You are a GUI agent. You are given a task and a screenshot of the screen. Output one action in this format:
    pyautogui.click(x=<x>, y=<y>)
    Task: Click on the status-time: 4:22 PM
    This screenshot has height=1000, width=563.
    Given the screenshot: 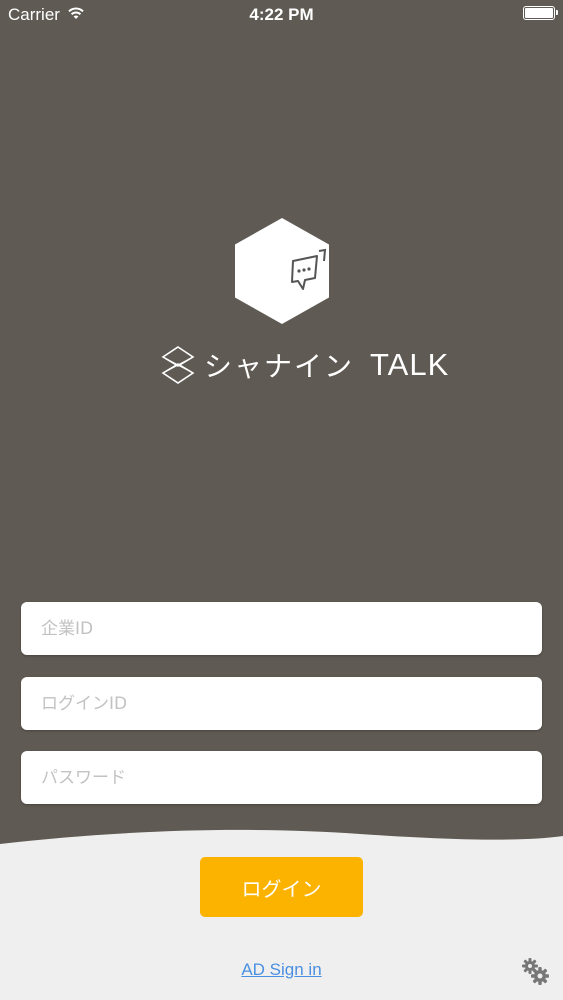 What is the action you would take?
    pyautogui.click(x=281, y=14)
    